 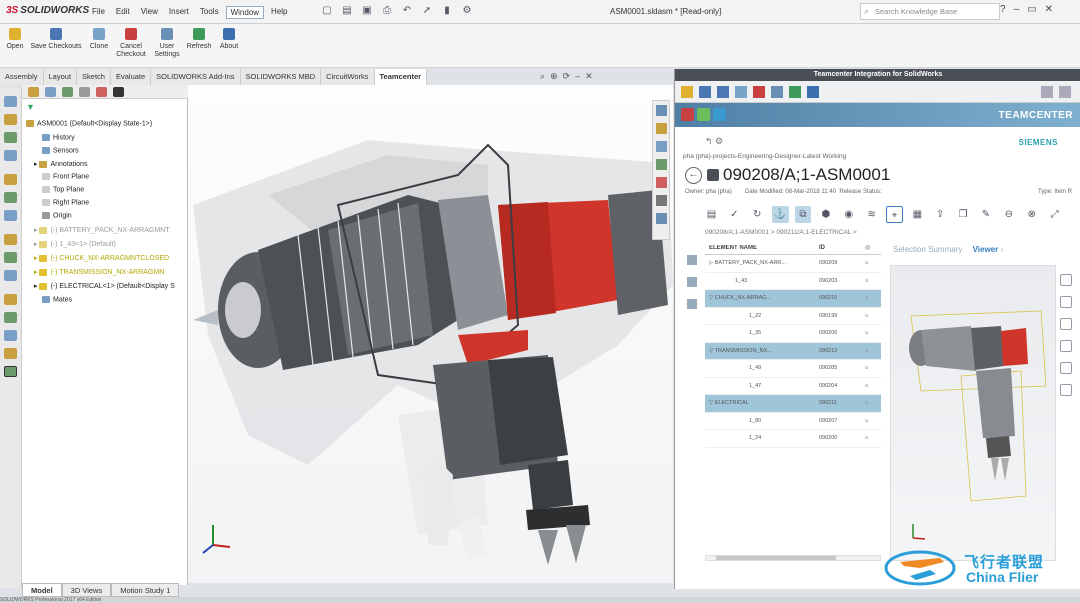 I want to click on menu-tools: Tools, so click(x=209, y=12).